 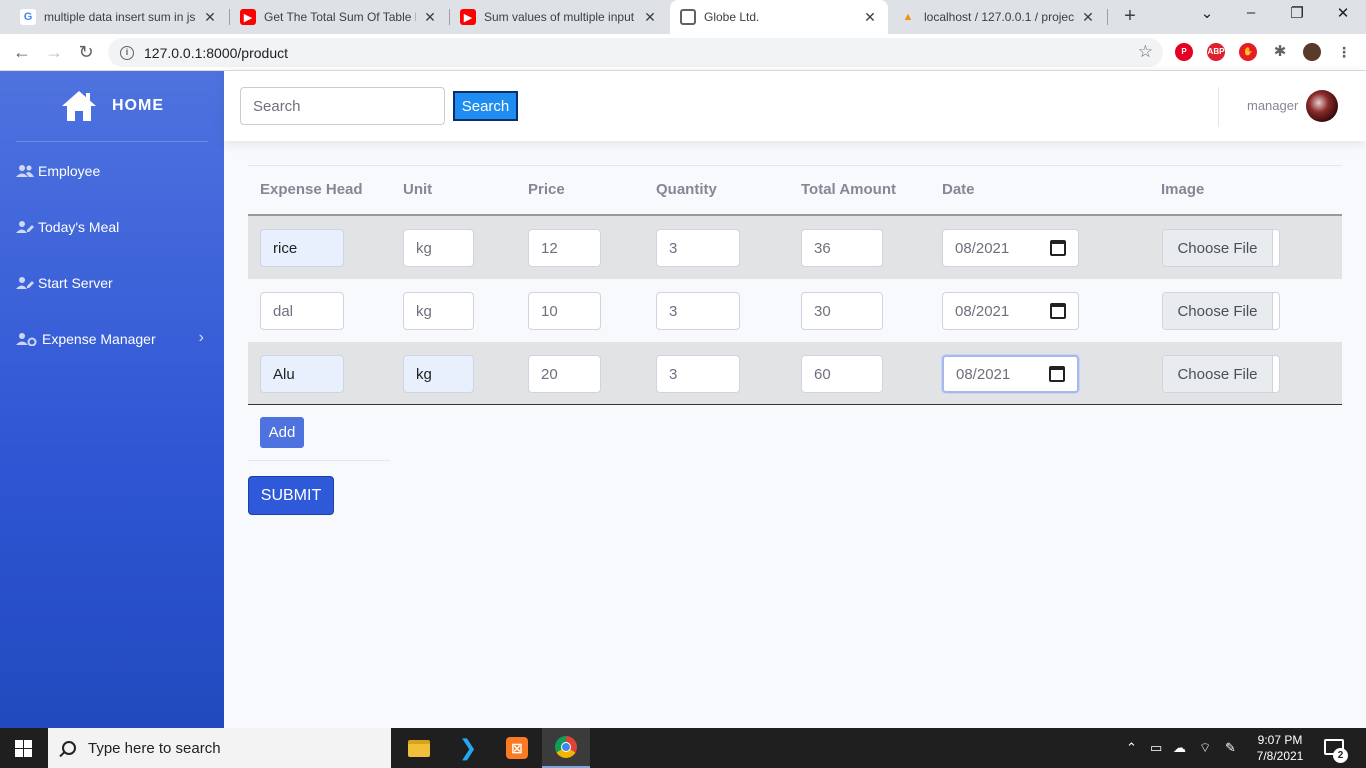 I want to click on total-amount-input: 36, so click(x=842, y=248).